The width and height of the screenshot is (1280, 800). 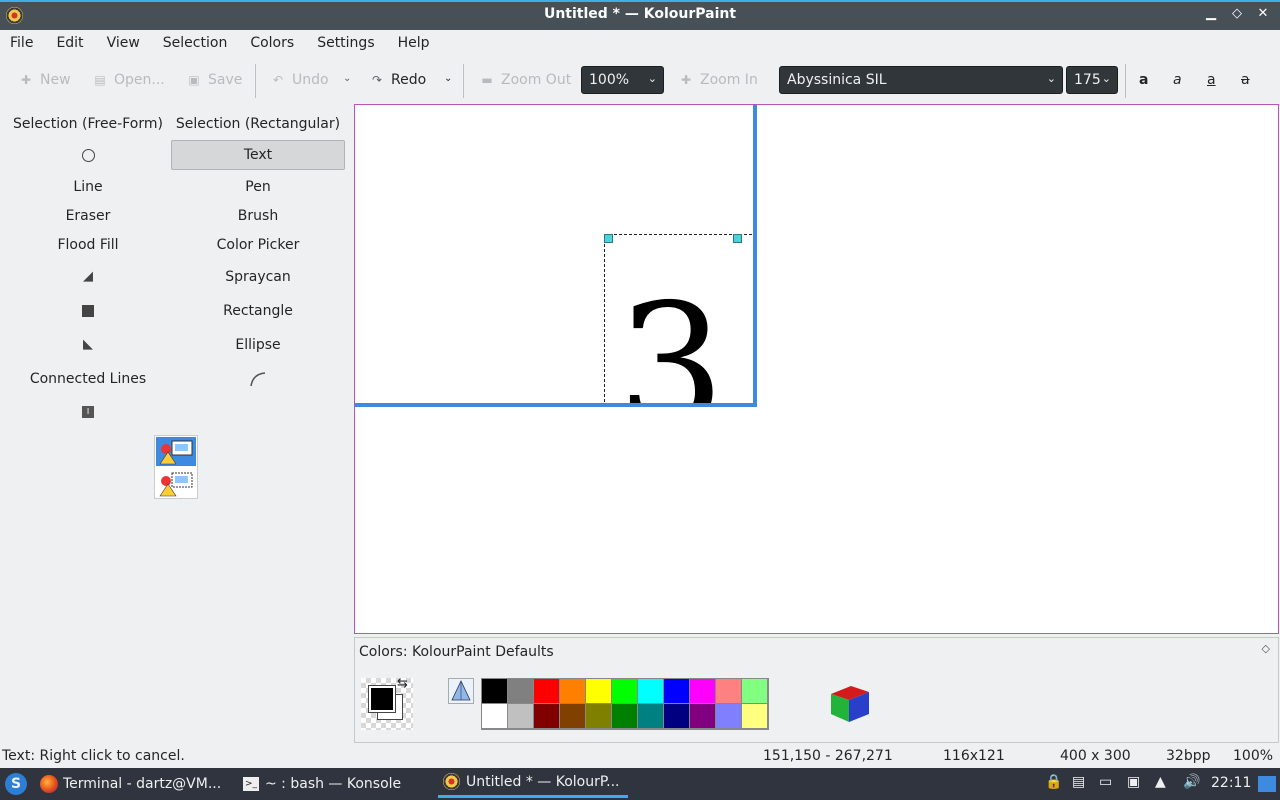 What do you see at coordinates (45, 80) in the screenshot?
I see `new-button: ✚ New` at bounding box center [45, 80].